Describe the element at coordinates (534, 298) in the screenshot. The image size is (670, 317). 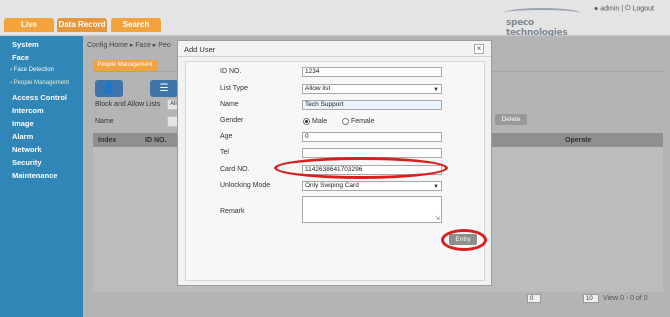
I see `page-input: 0` at that location.